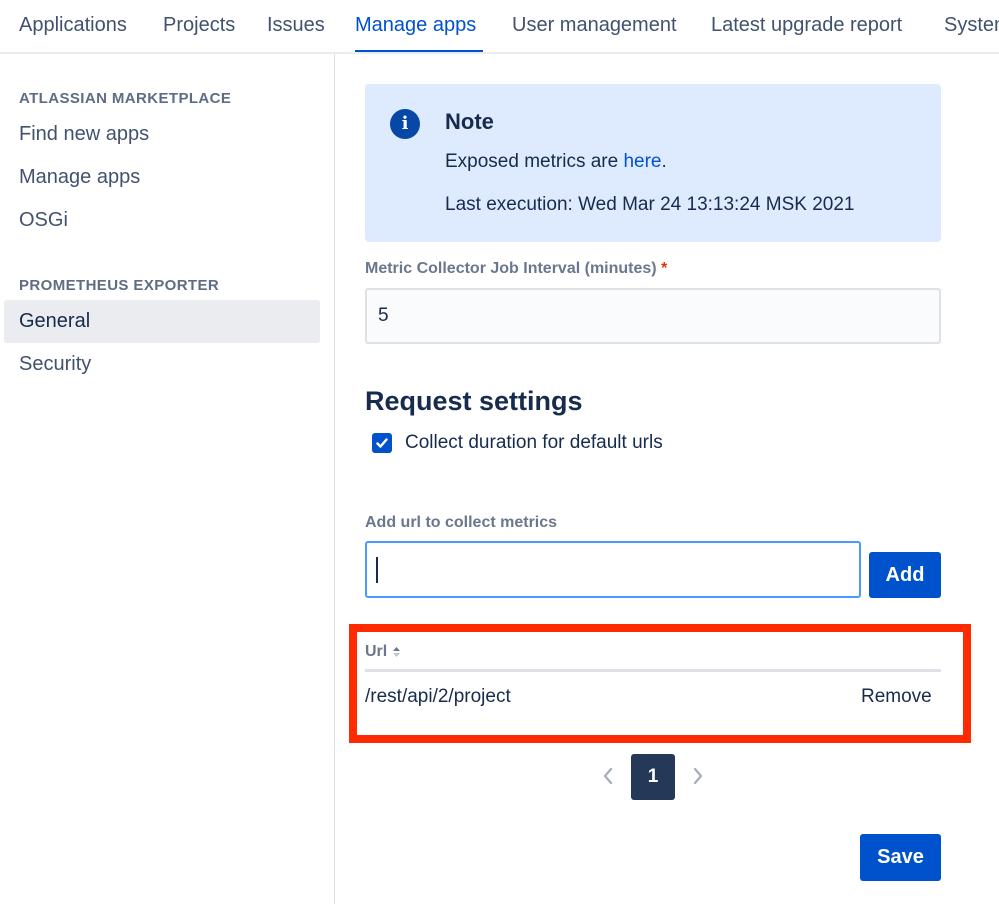  What do you see at coordinates (469, 121) in the screenshot?
I see `note-title: Note` at bounding box center [469, 121].